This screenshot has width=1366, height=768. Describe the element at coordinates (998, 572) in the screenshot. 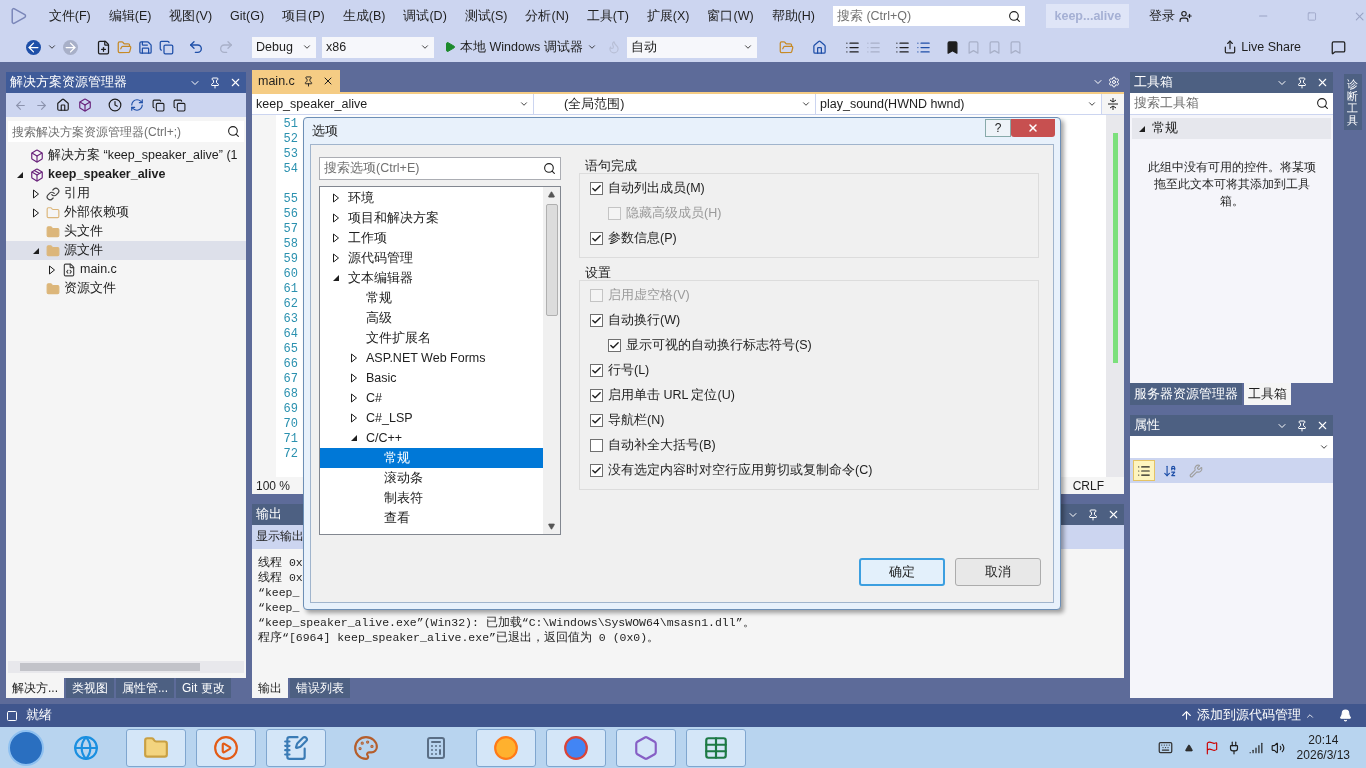

I see `dialog-button: 取消` at that location.